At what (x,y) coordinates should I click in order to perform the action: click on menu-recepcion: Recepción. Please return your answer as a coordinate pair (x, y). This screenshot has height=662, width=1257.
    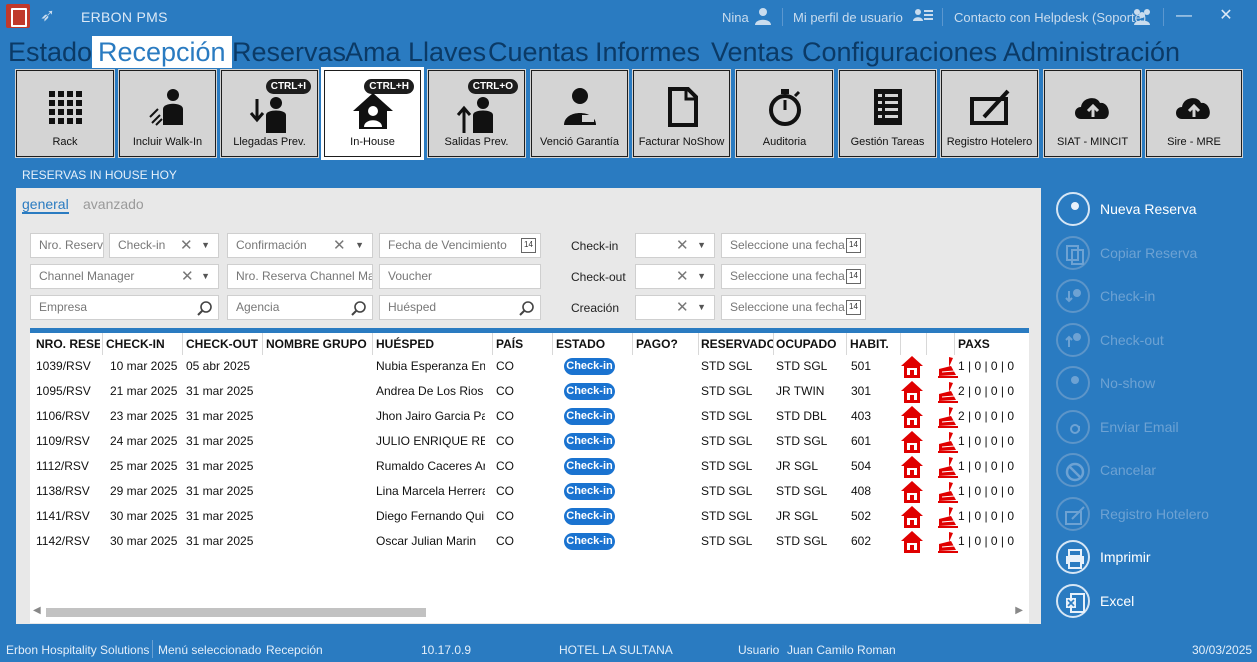
    Looking at the image, I should click on (162, 52).